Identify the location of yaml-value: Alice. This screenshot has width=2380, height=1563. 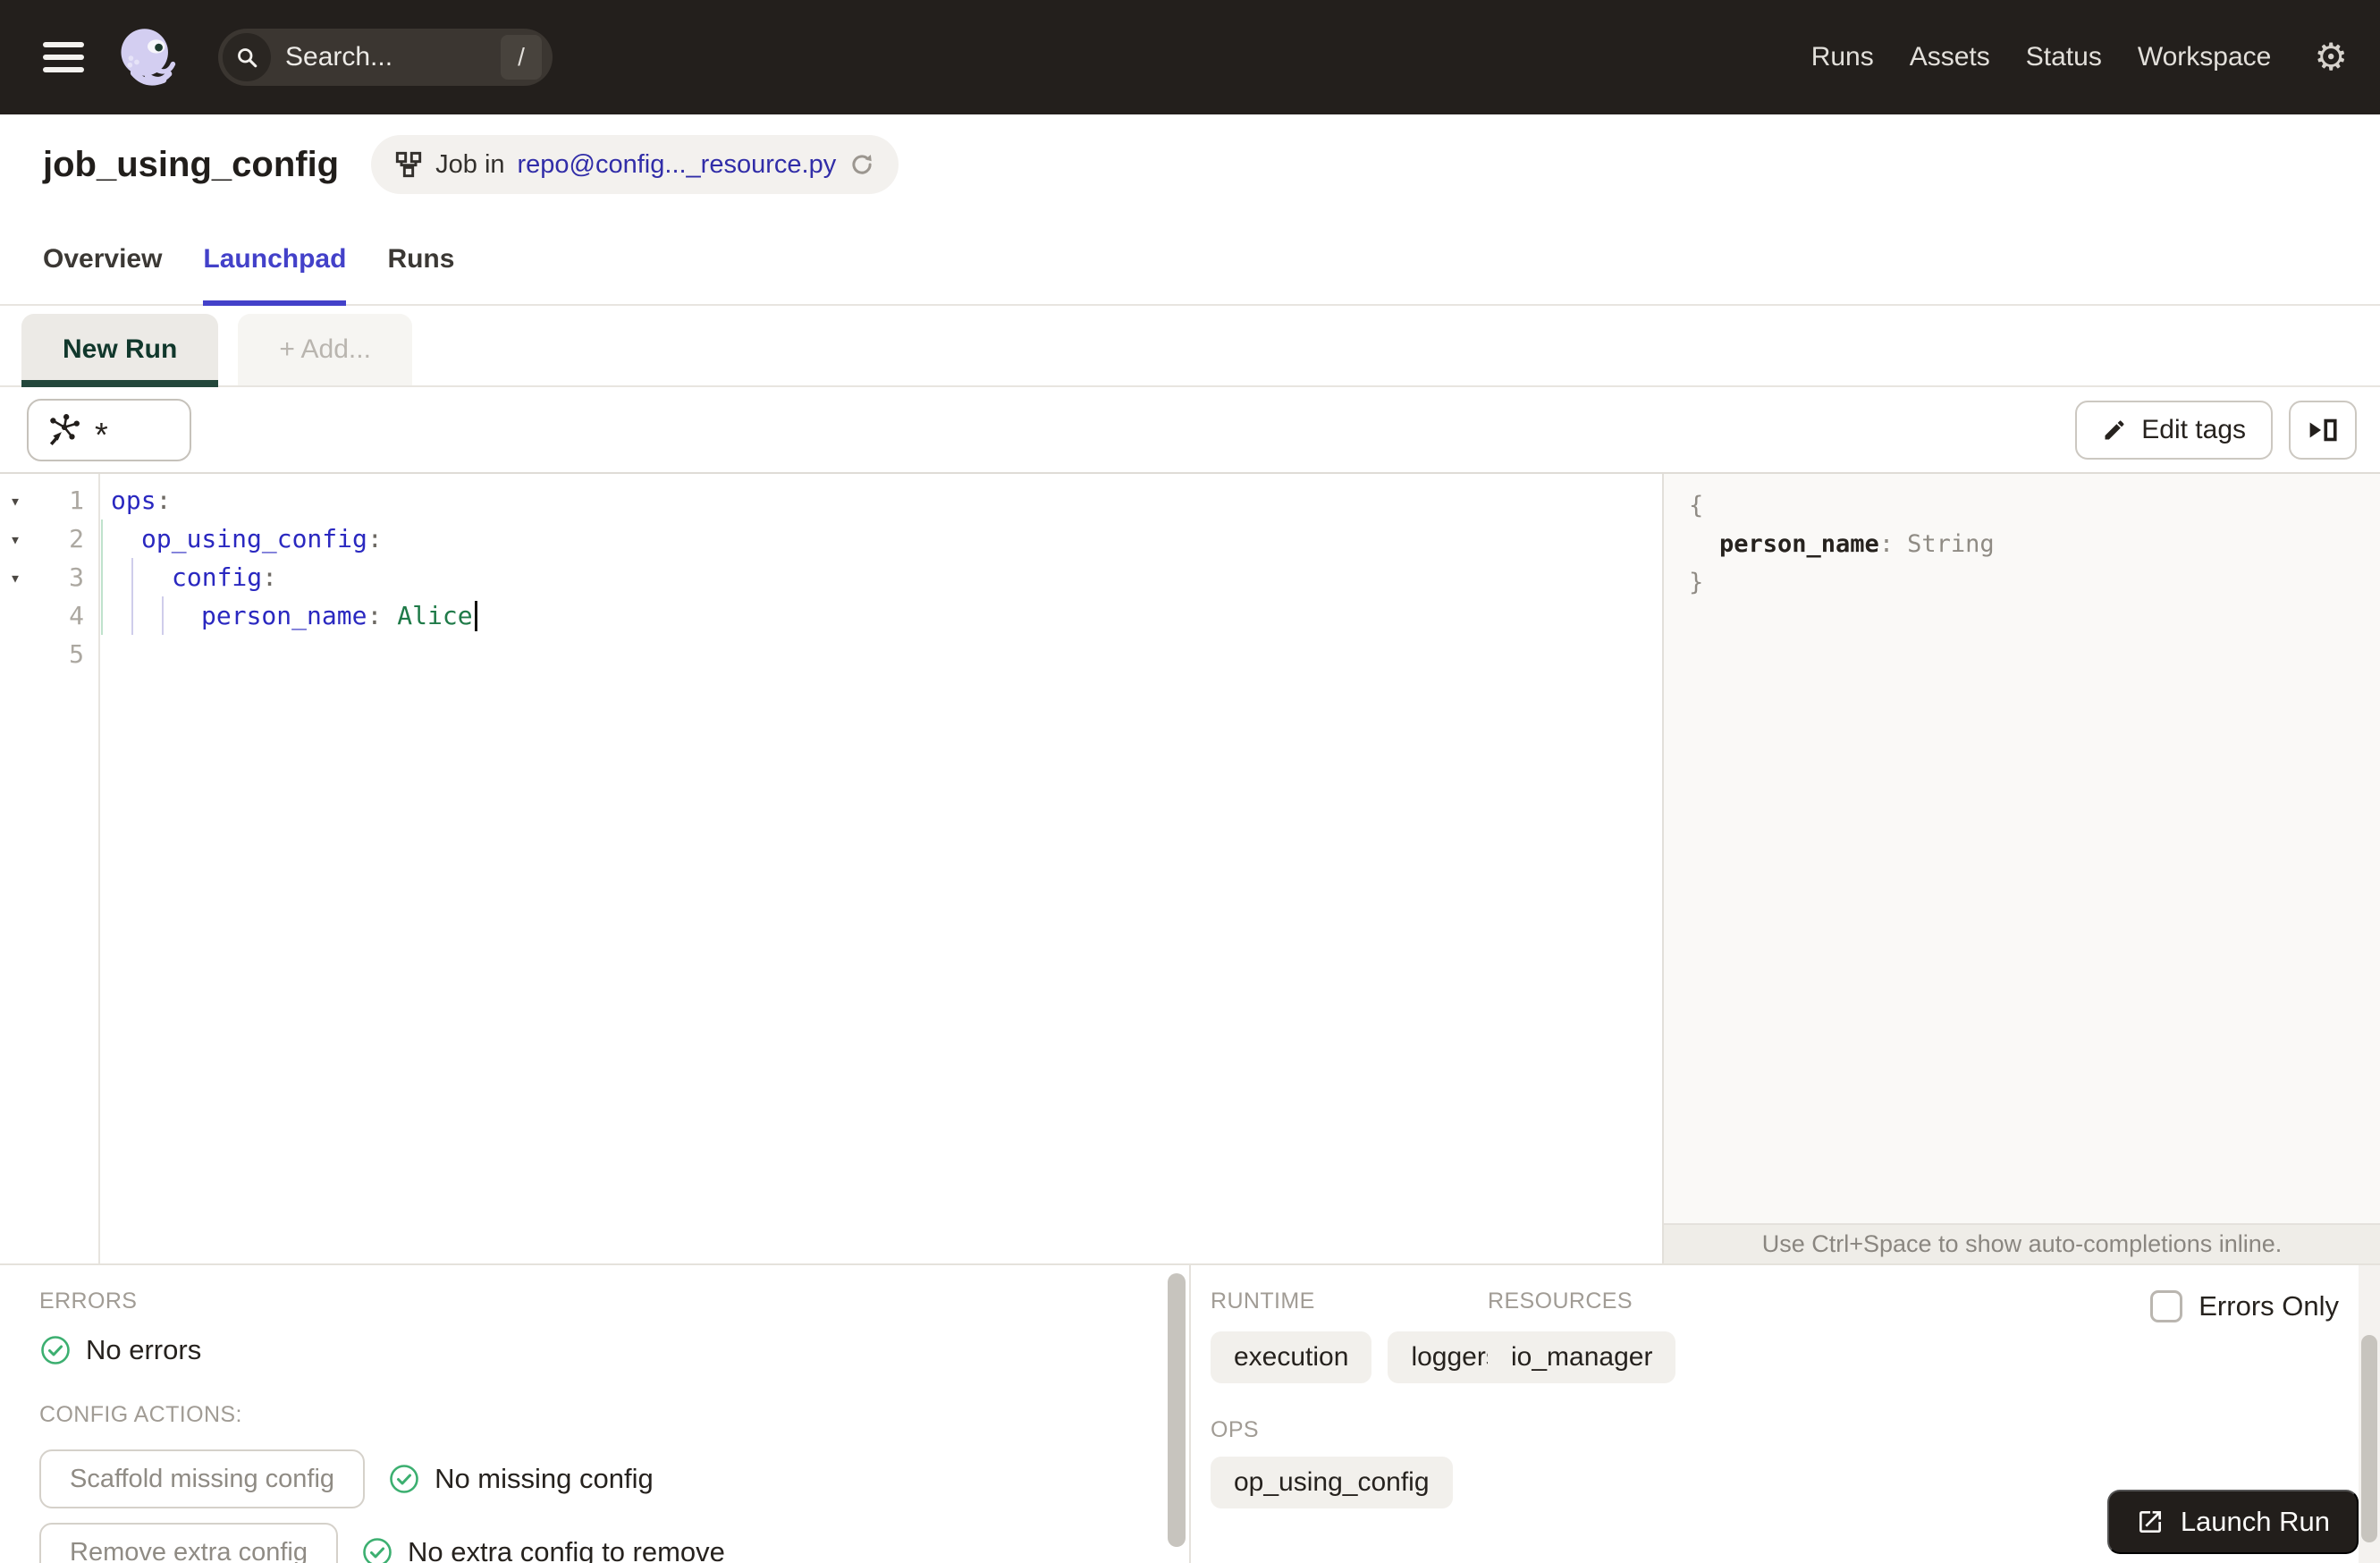
(435, 615).